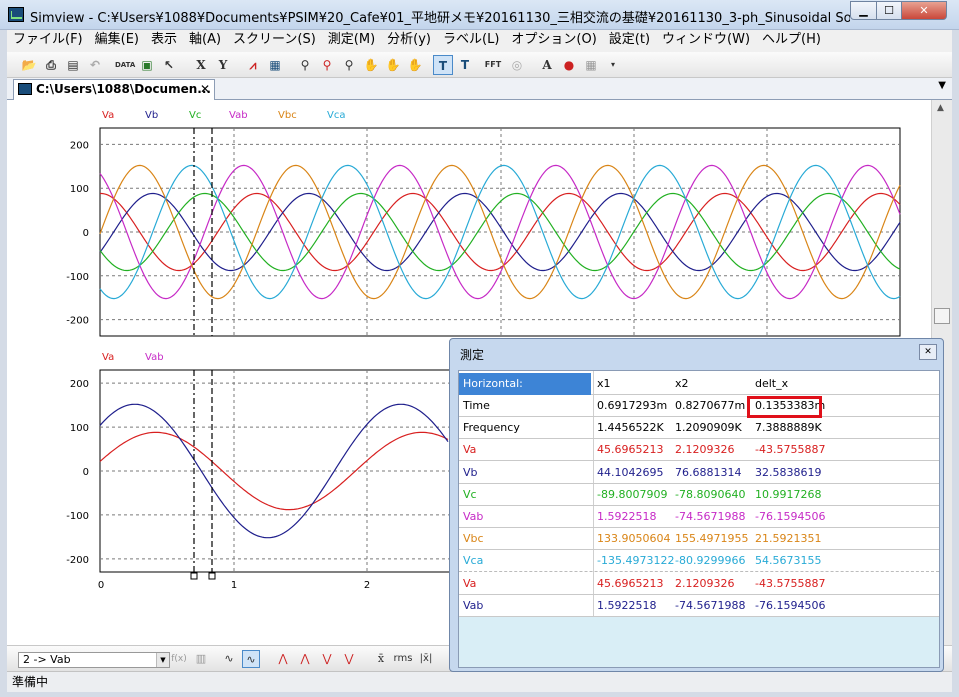 The height and width of the screenshot is (697, 959). I want to click on menu-edit: 編集(E), so click(117, 40).